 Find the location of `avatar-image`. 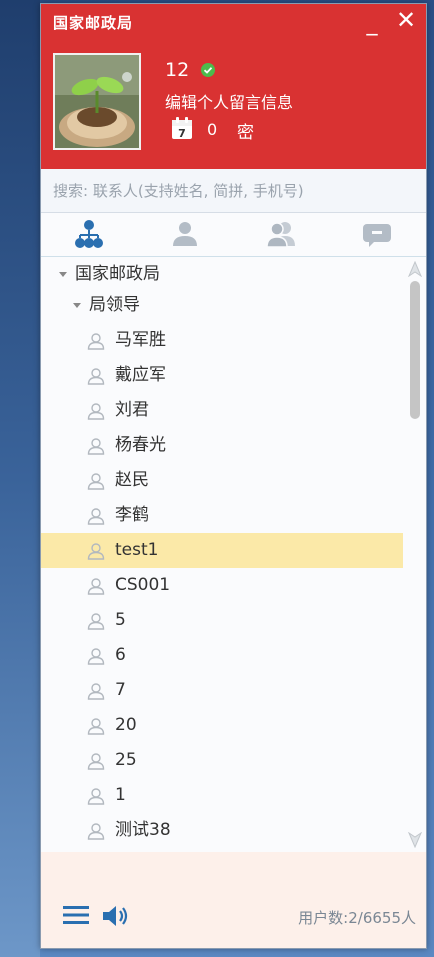

avatar-image is located at coordinates (97, 101).